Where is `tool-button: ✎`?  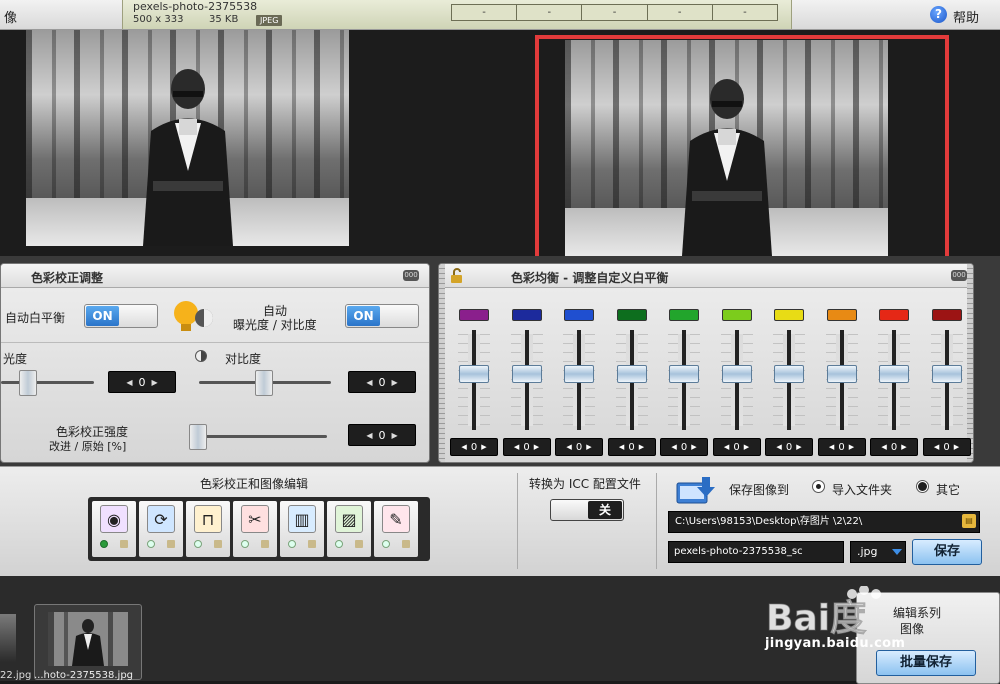 tool-button: ✎ is located at coordinates (396, 529).